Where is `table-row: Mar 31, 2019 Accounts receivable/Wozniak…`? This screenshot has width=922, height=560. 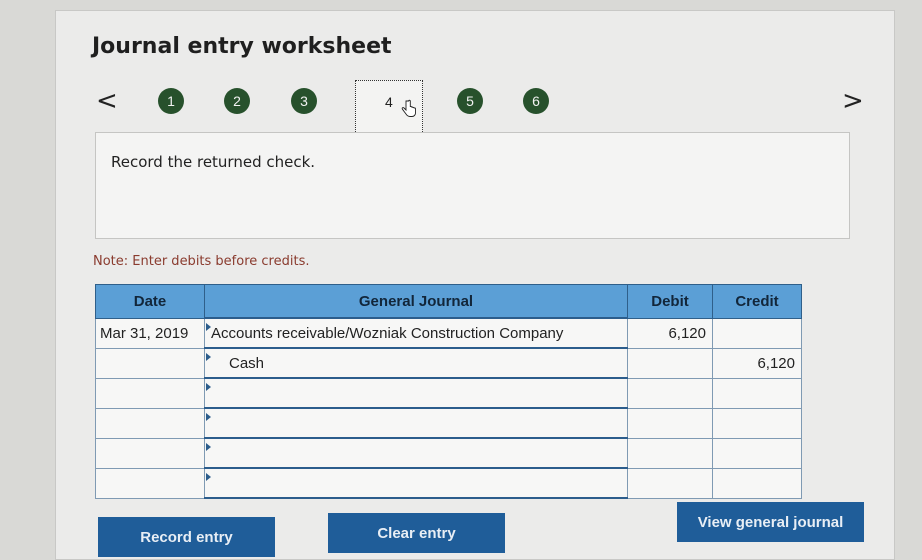
table-row: Mar 31, 2019 Accounts receivable/Wozniak… is located at coordinates (448, 333).